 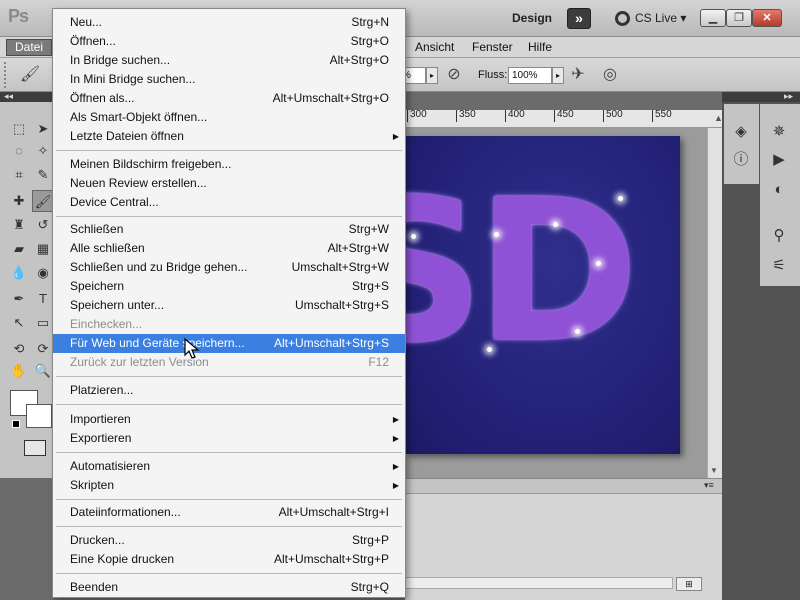 I want to click on collapse-right-icon: ▸▸, so click(x=788, y=96).